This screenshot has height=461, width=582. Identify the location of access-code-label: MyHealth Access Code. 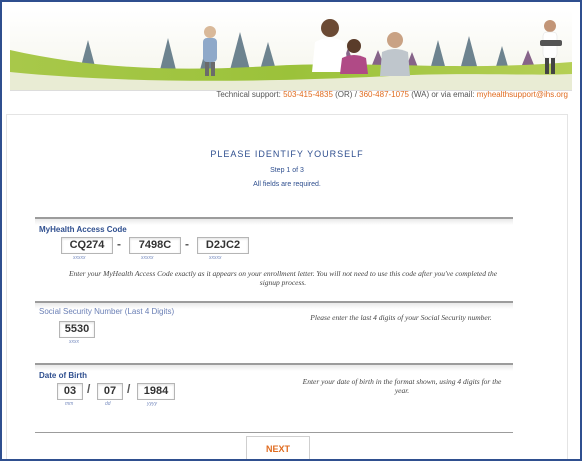
(83, 229).